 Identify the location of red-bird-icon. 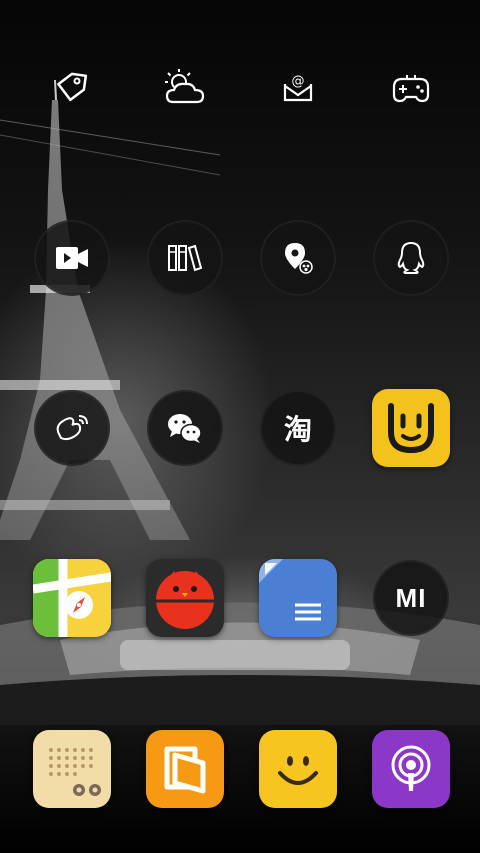
(185, 600).